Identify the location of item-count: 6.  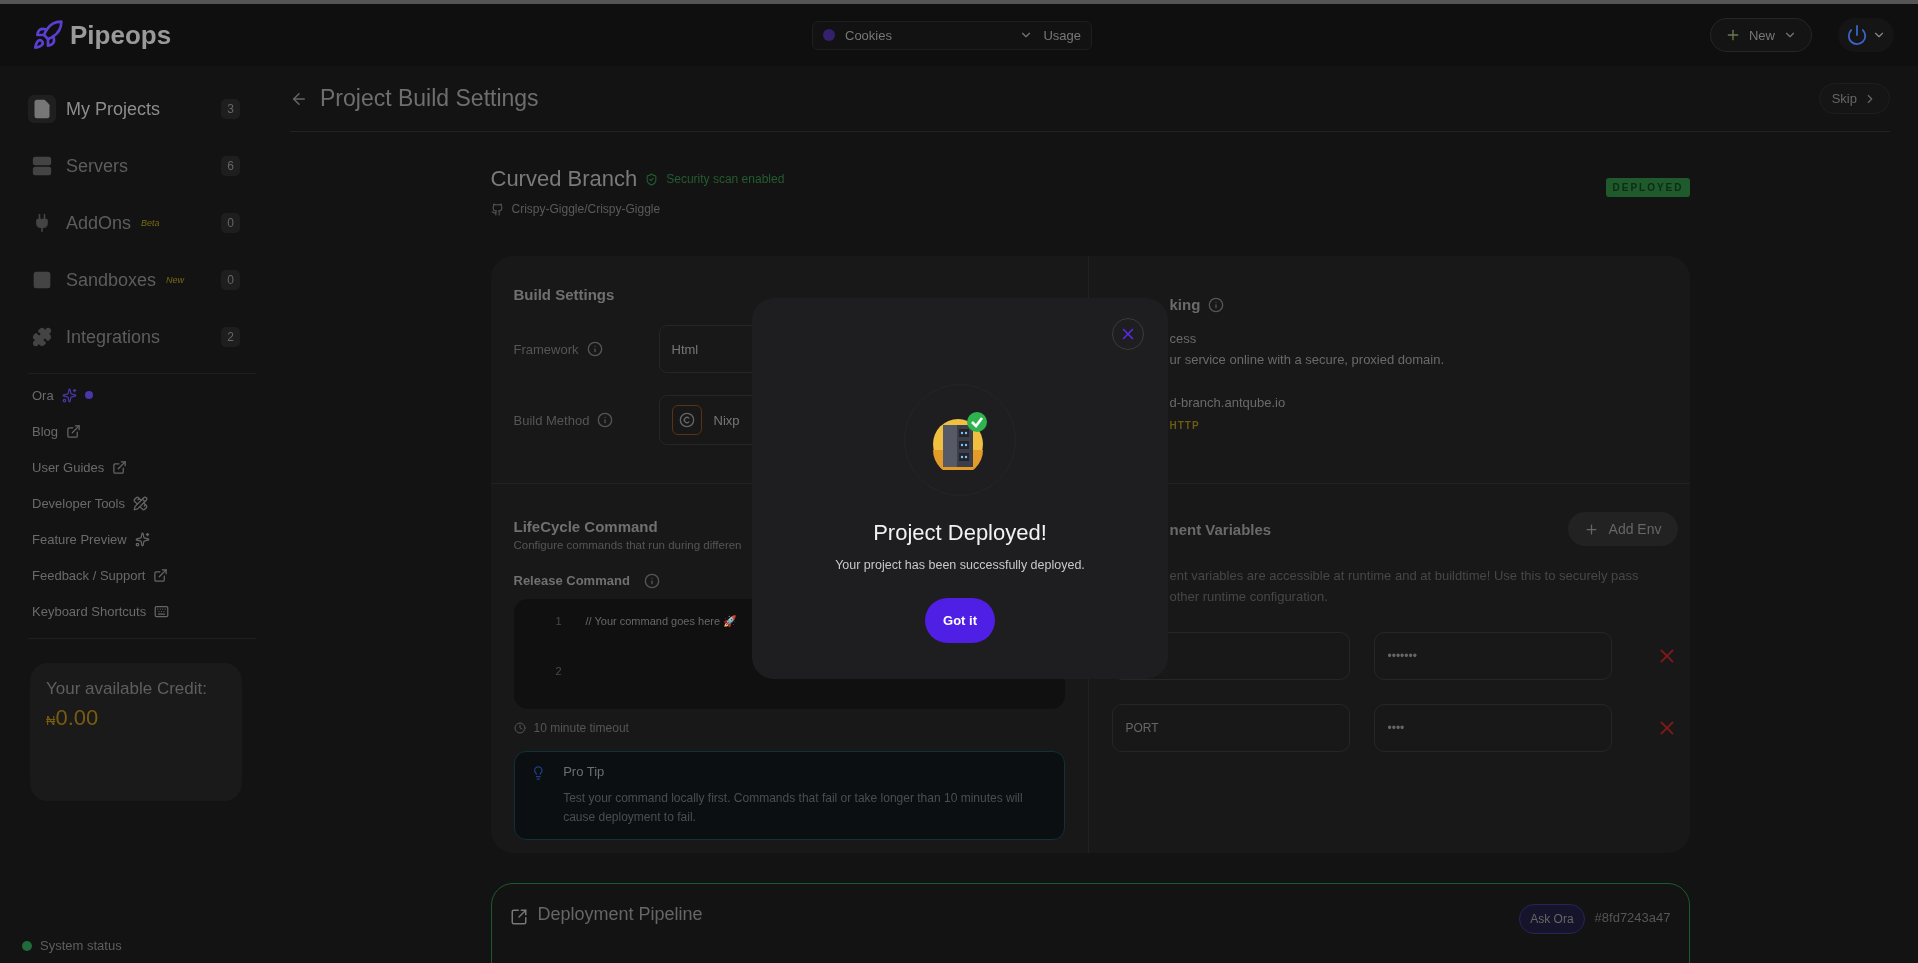
(230, 166).